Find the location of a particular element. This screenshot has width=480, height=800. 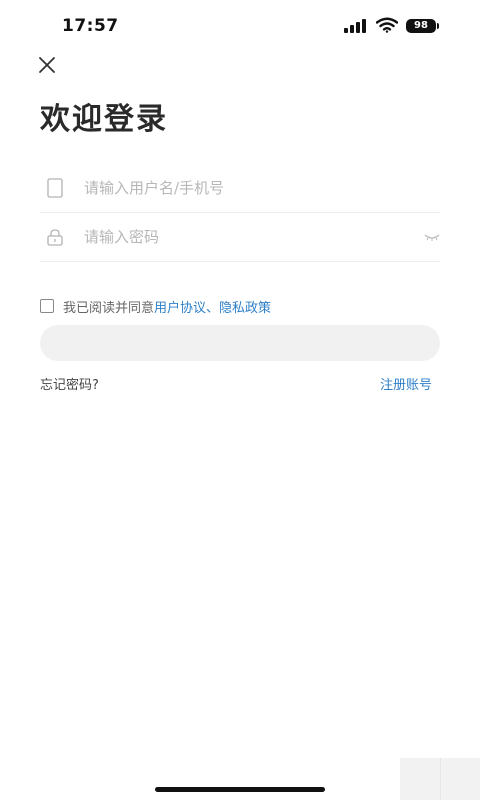

signal-icon is located at coordinates (355, 26).